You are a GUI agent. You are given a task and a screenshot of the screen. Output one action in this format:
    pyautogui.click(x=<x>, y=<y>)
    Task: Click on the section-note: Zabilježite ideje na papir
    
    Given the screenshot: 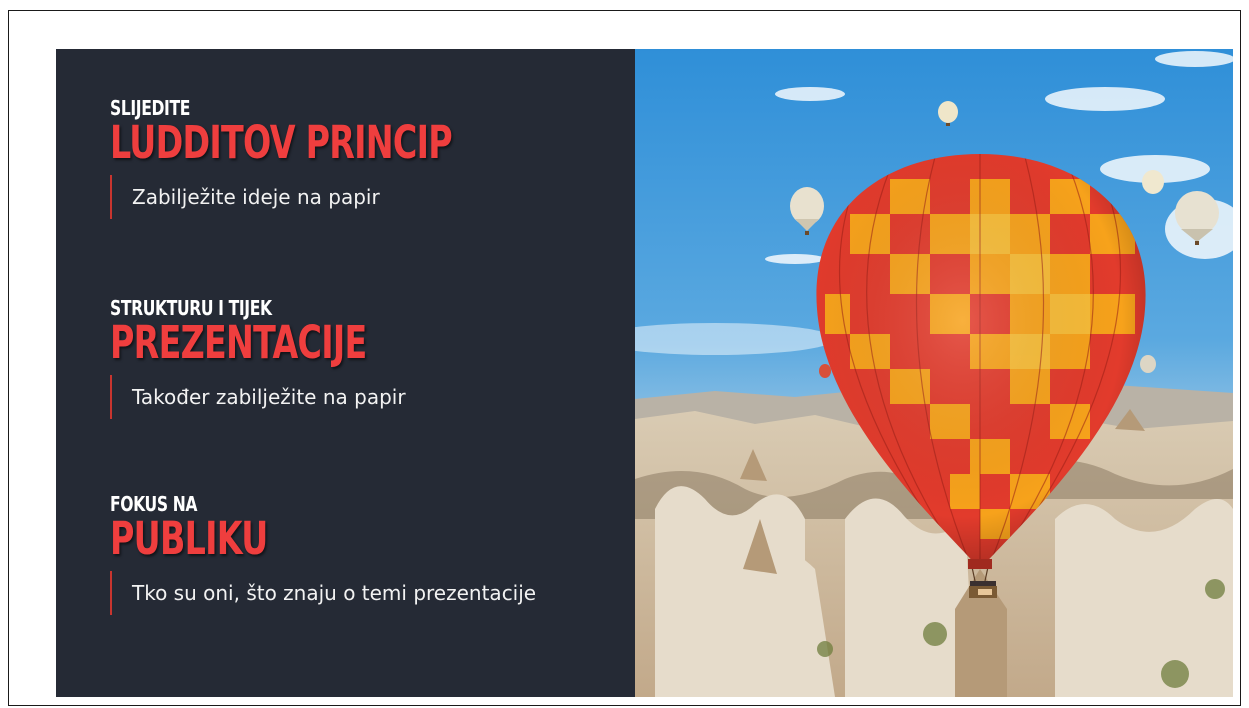 What is the action you would take?
    pyautogui.click(x=341, y=197)
    